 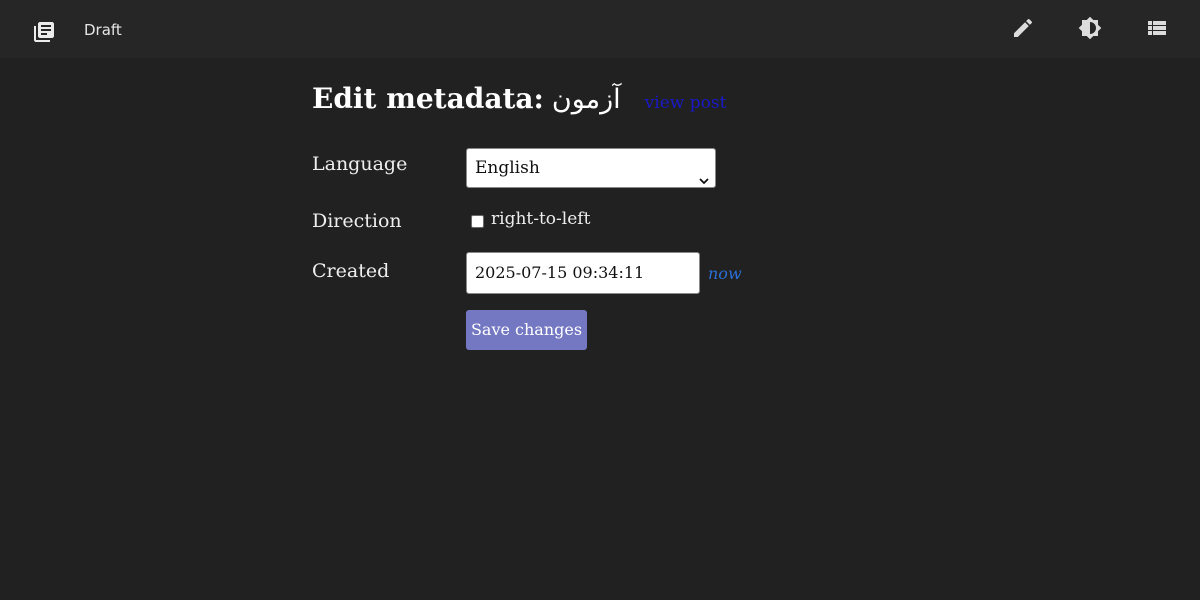 What do you see at coordinates (704, 173) in the screenshot?
I see `chevron-down-icon` at bounding box center [704, 173].